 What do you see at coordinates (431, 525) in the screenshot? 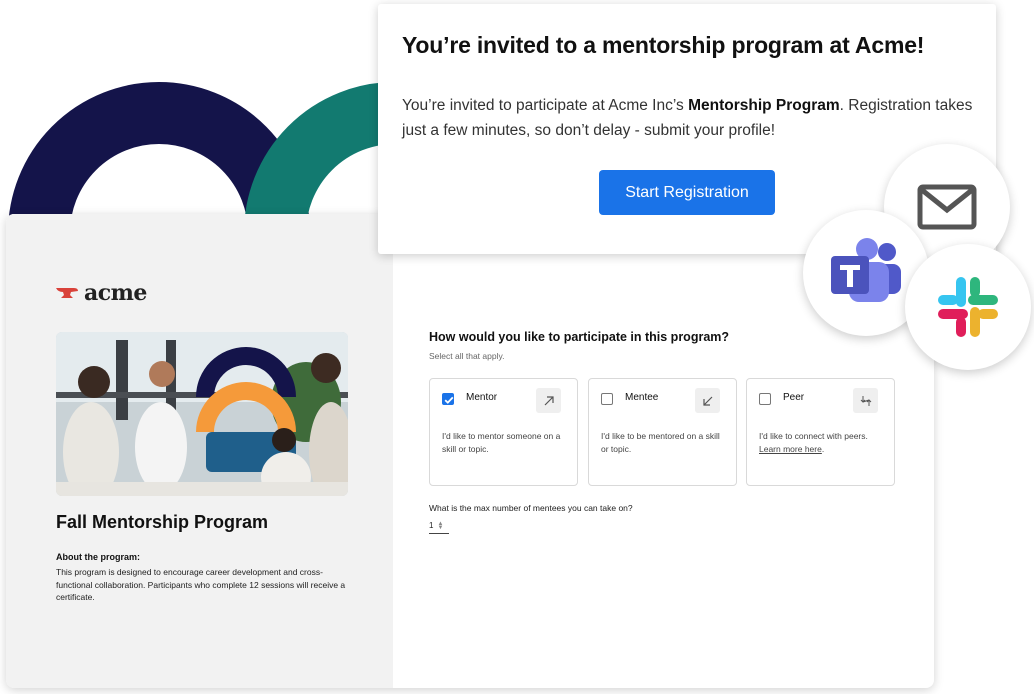
I see `max-mentees-value: 1` at bounding box center [431, 525].